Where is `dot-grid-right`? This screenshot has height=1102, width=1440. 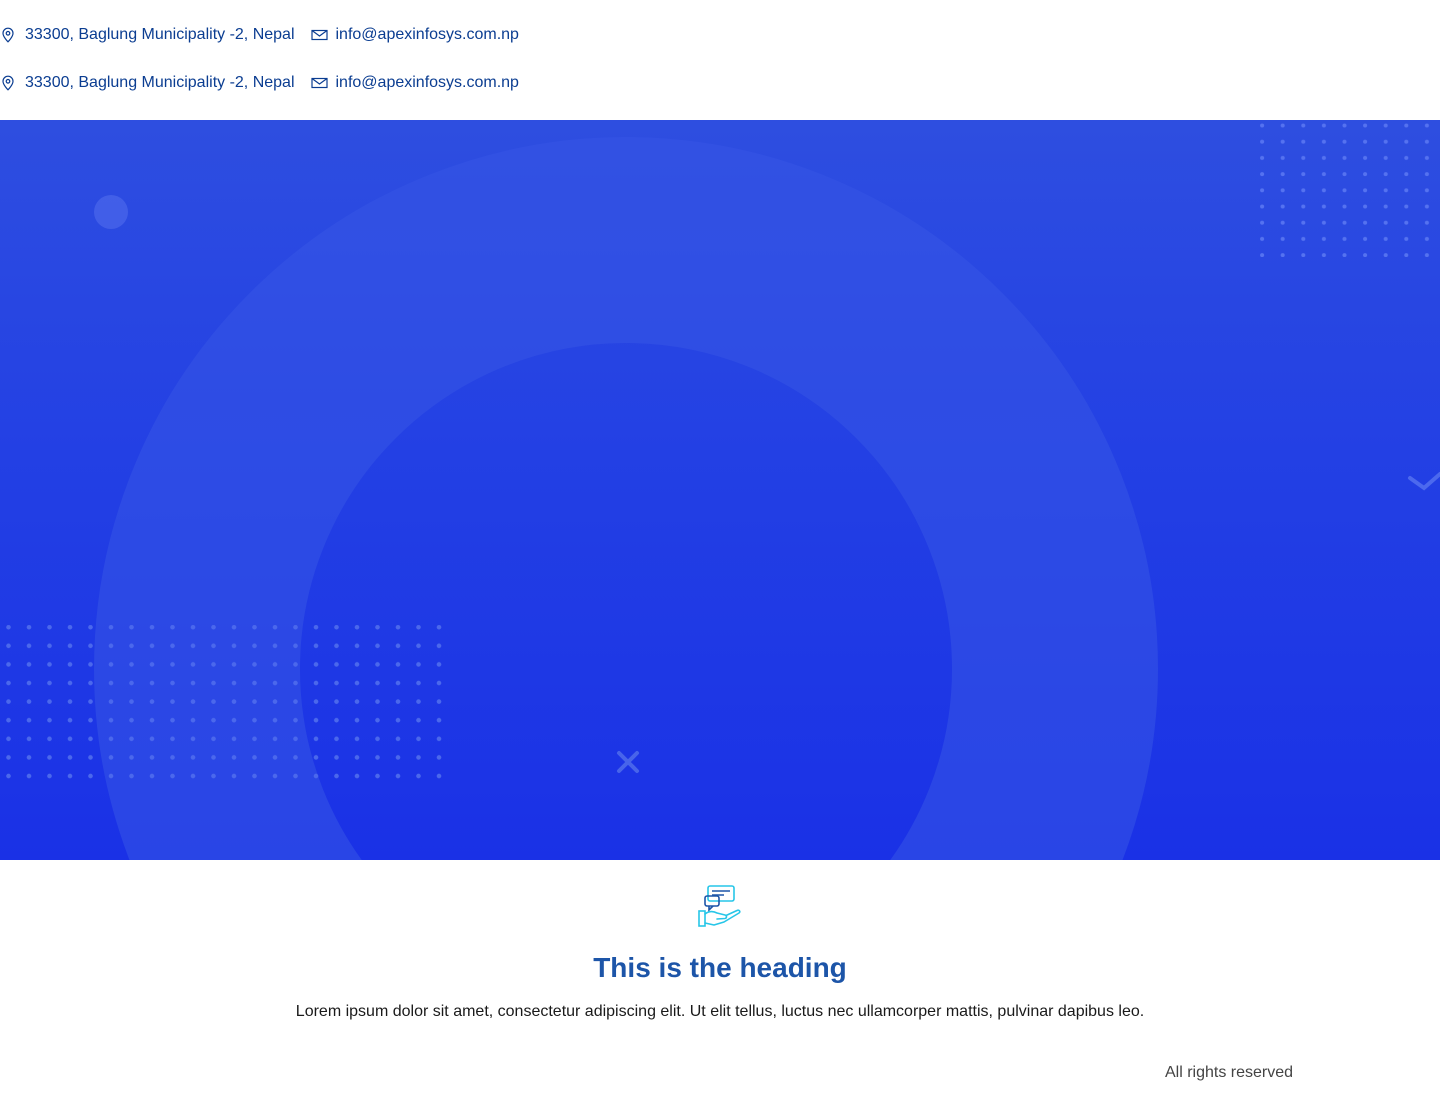
dot-grid-right is located at coordinates (1344, 188).